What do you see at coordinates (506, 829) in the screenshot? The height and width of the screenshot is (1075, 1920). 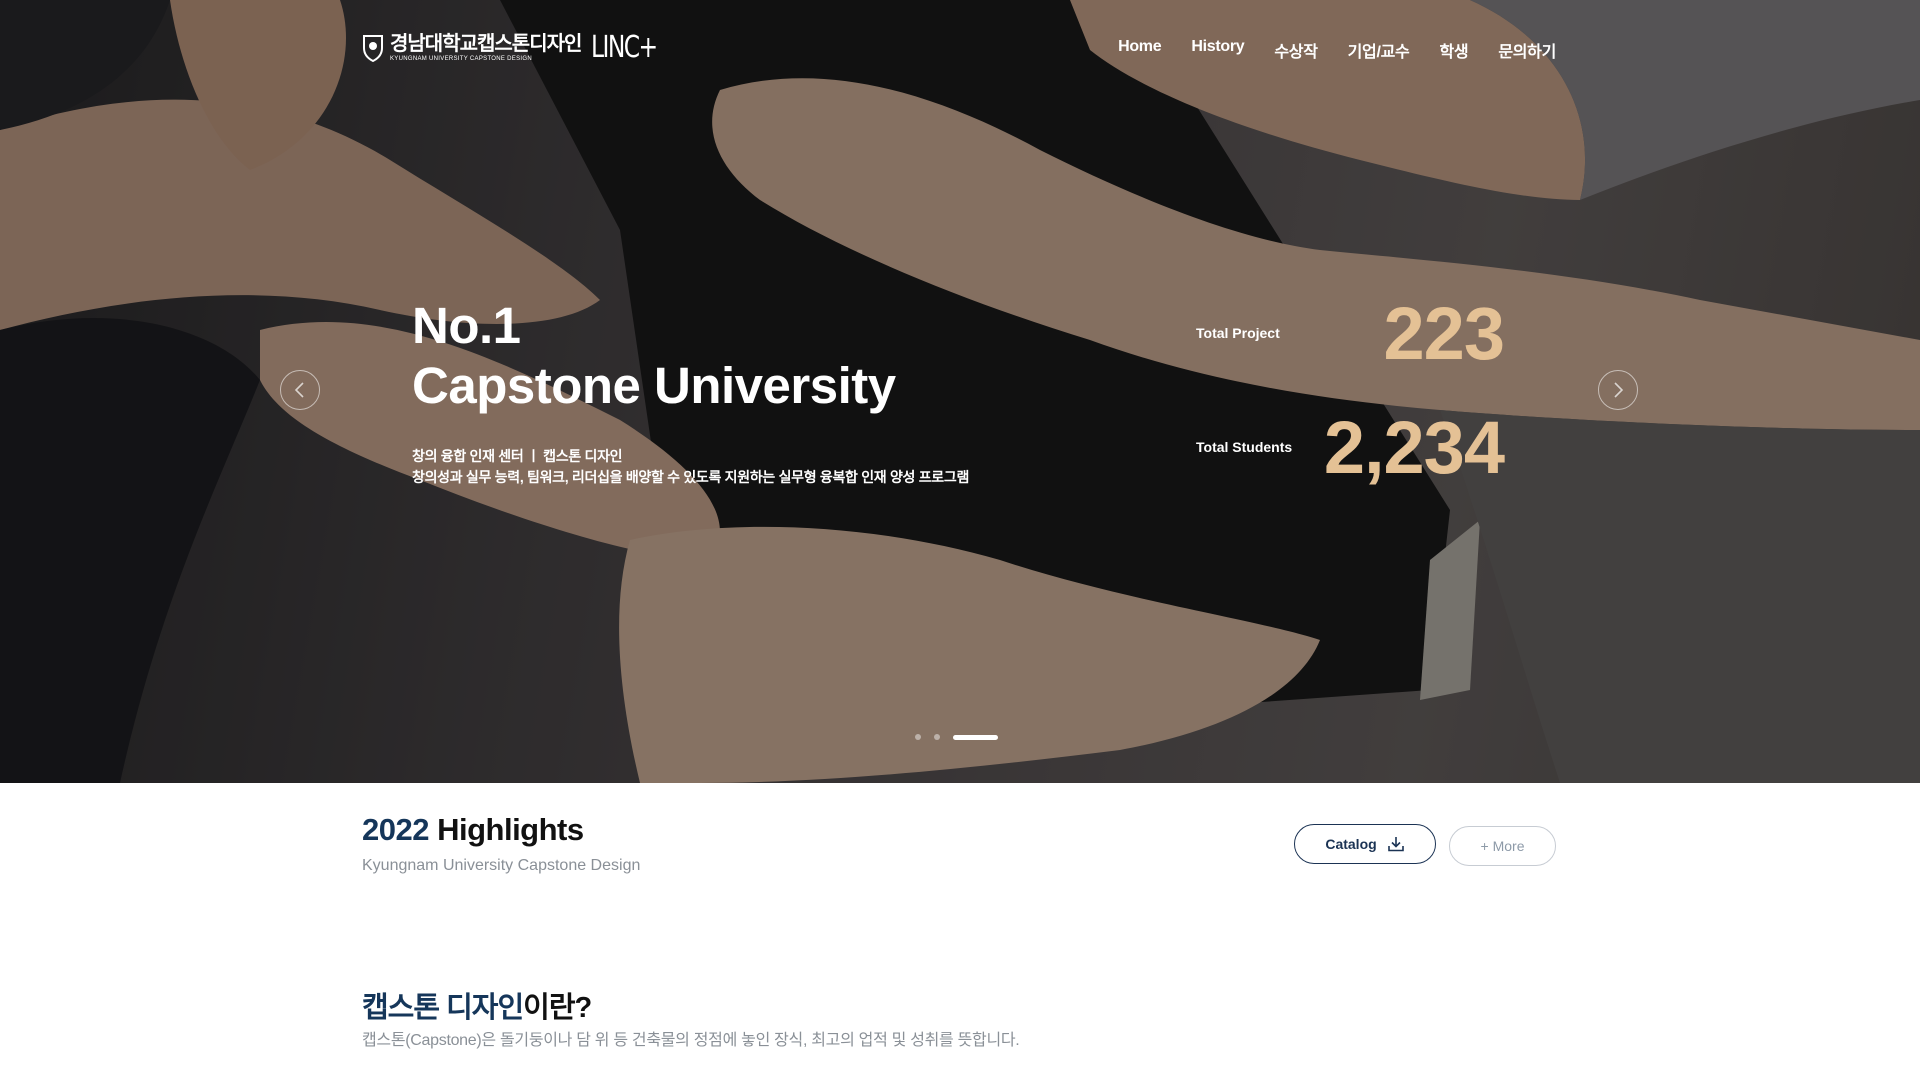 I see `highlights-title-text: Highlights` at bounding box center [506, 829].